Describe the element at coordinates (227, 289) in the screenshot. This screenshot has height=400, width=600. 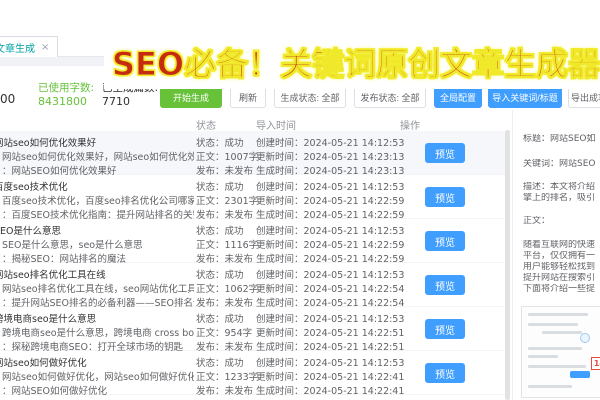
I see `row-word-count: 正文：1062字` at that location.